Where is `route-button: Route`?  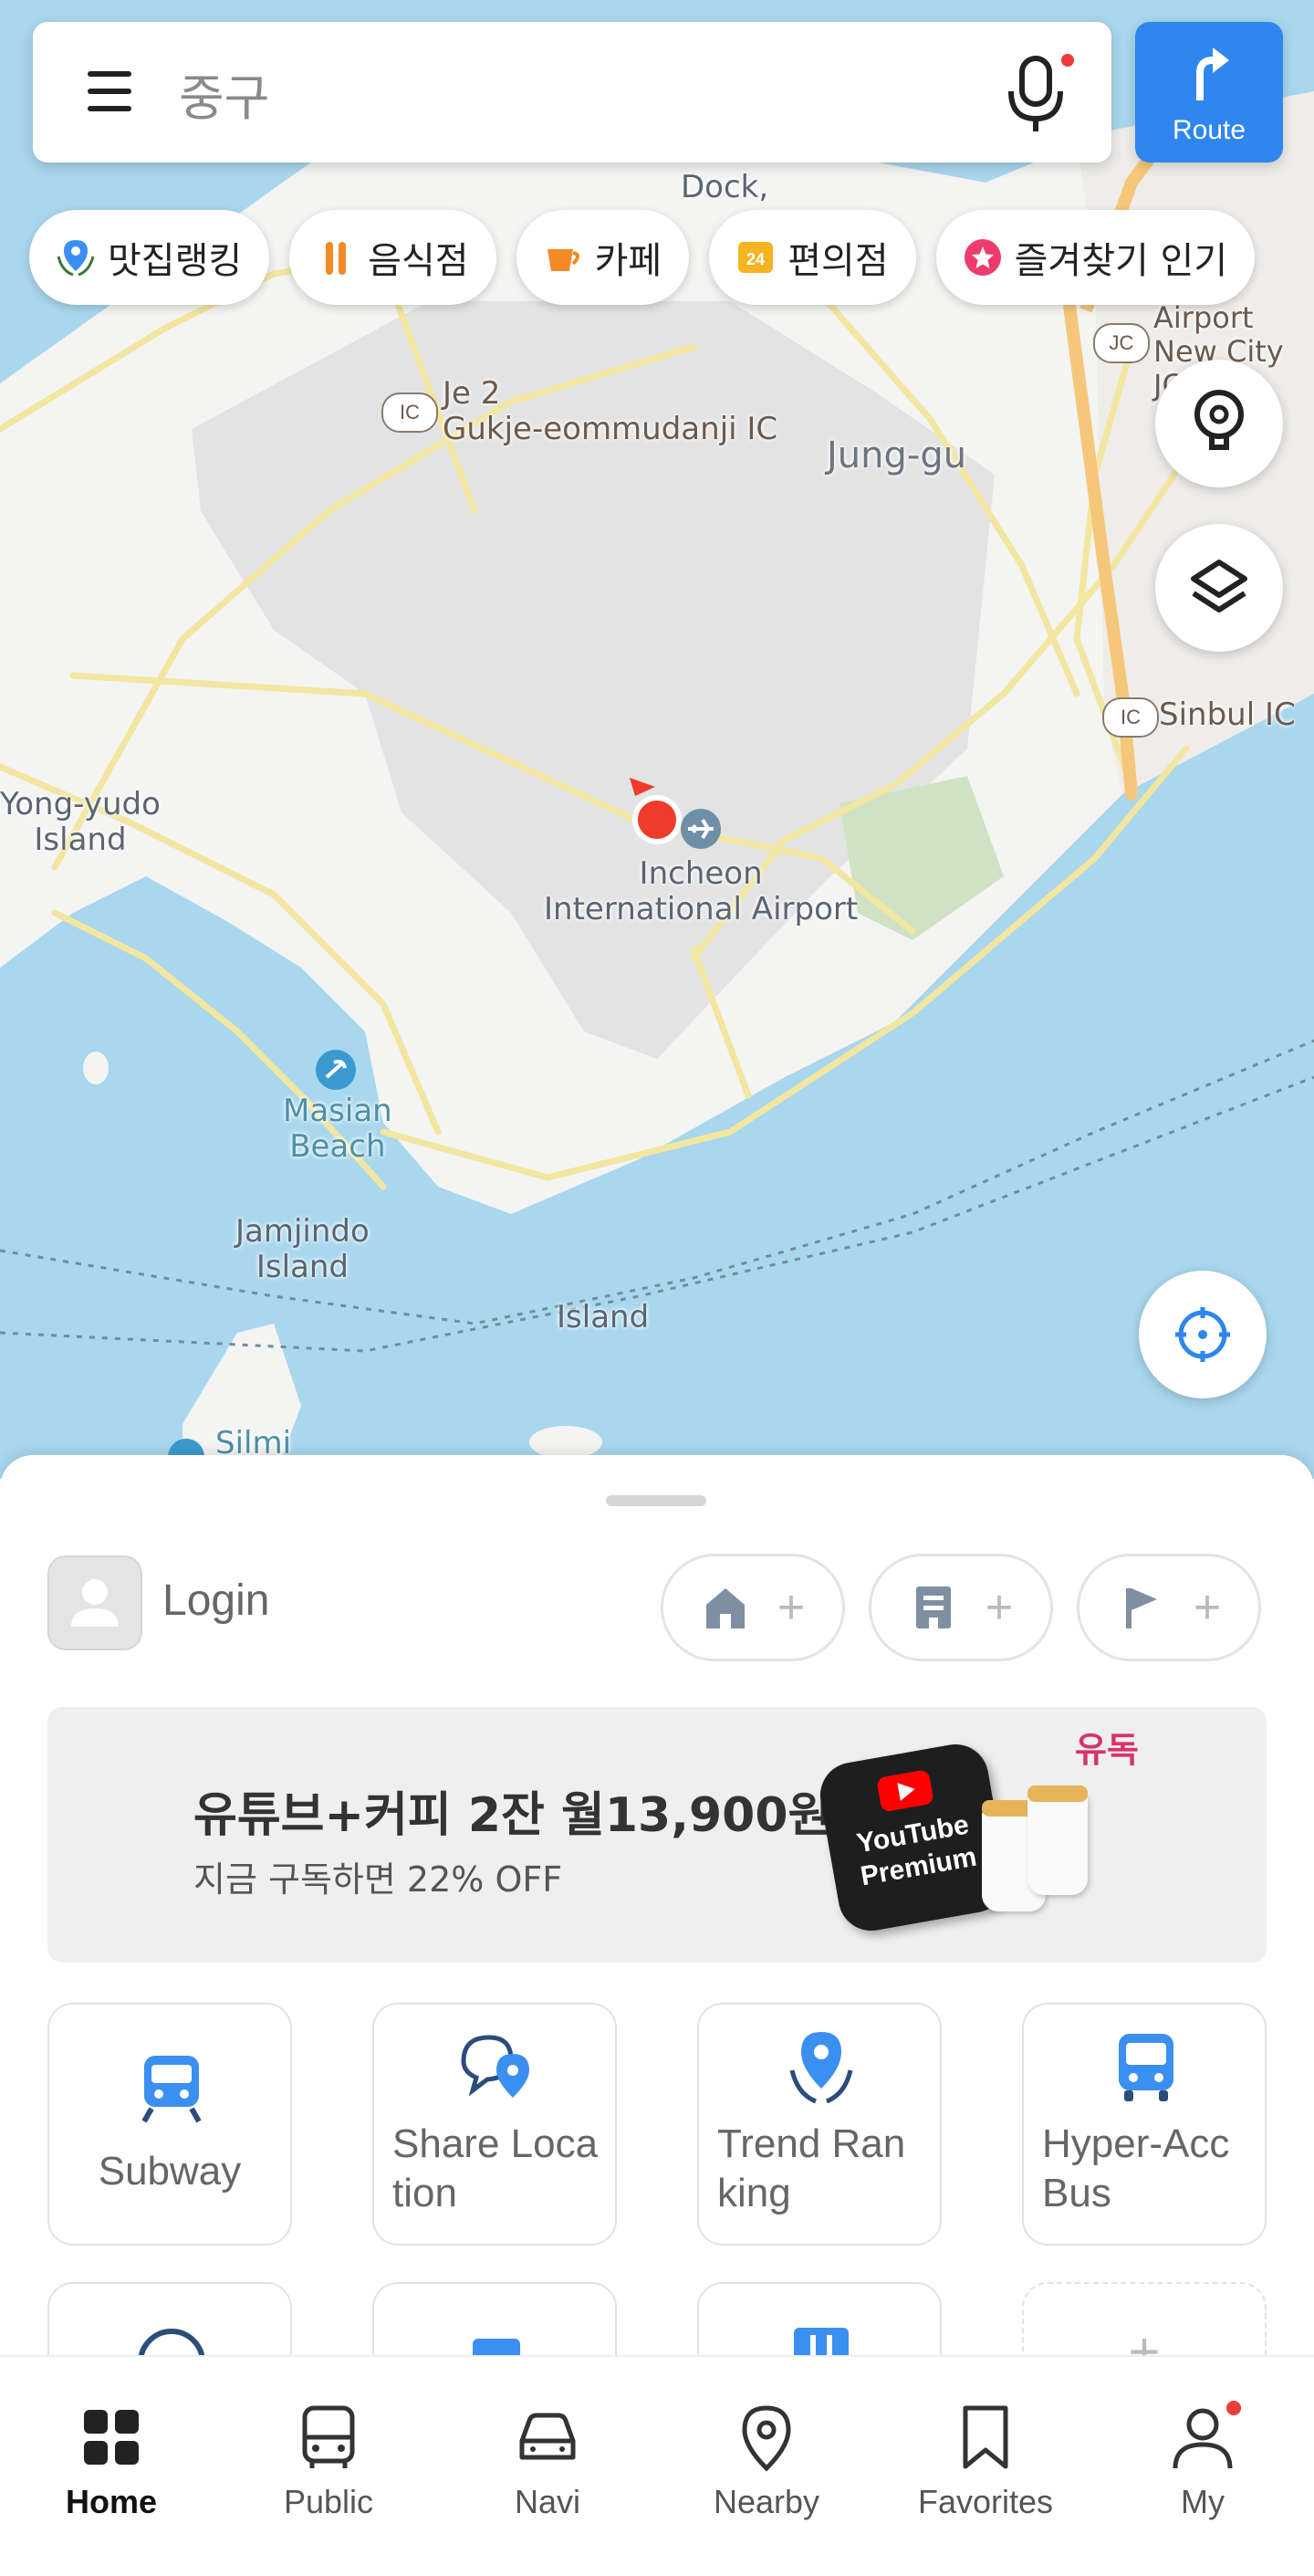 route-button: Route is located at coordinates (1209, 92).